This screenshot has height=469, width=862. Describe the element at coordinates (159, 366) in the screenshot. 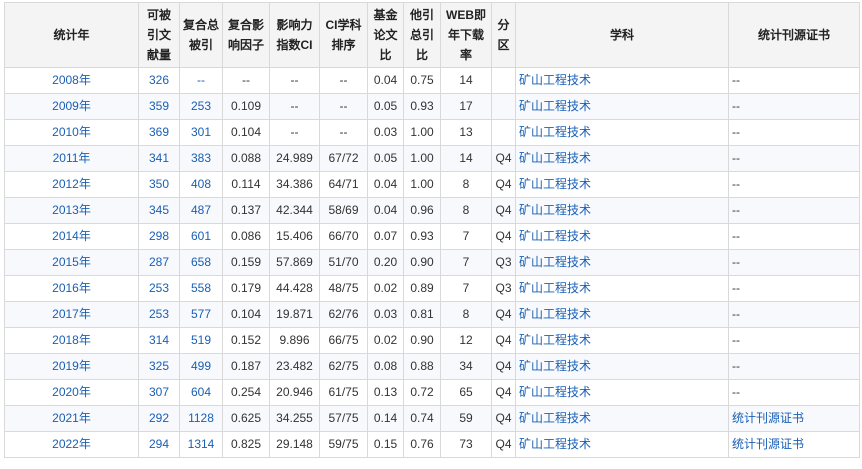

I see `citable-count-link: 325` at that location.